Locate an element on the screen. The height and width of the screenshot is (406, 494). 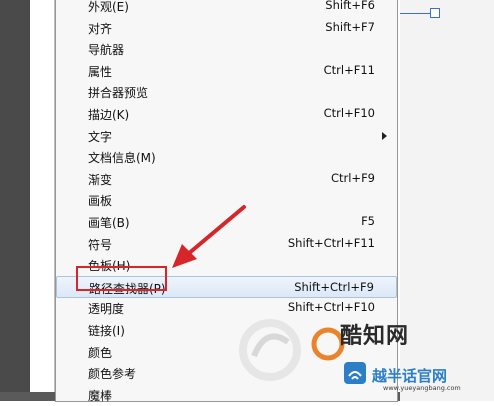
annotation-arrow is located at coordinates (209, 236).